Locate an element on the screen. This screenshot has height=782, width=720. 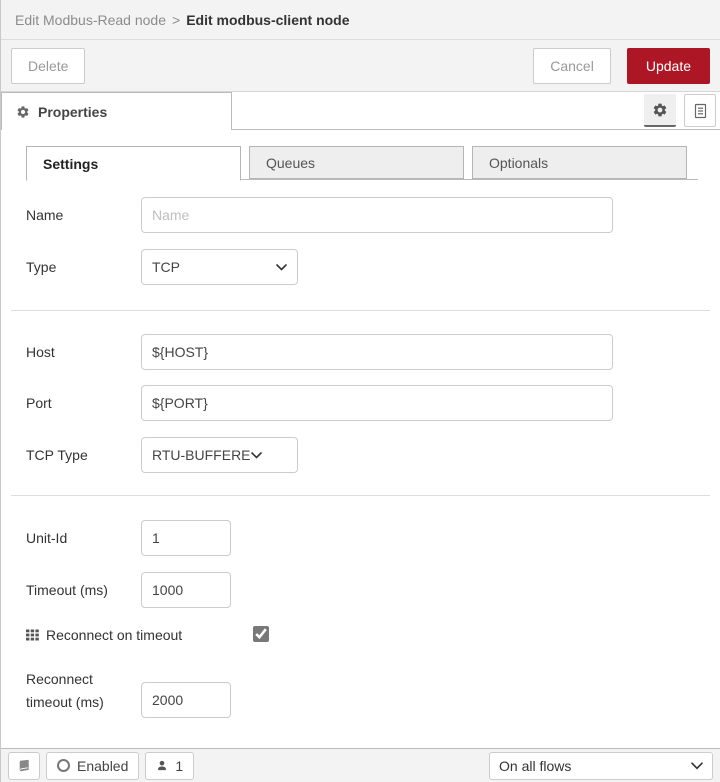
cancel-button: Cancel is located at coordinates (572, 65).